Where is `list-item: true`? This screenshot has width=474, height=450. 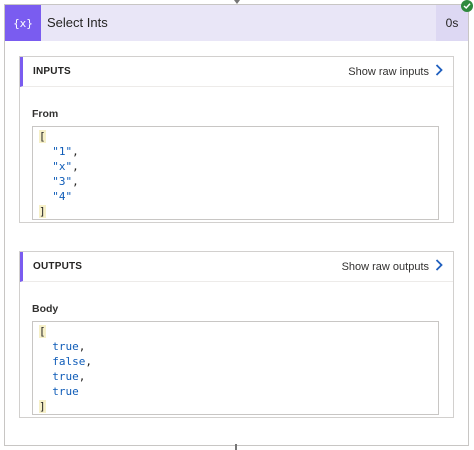
list-item: true is located at coordinates (65, 391).